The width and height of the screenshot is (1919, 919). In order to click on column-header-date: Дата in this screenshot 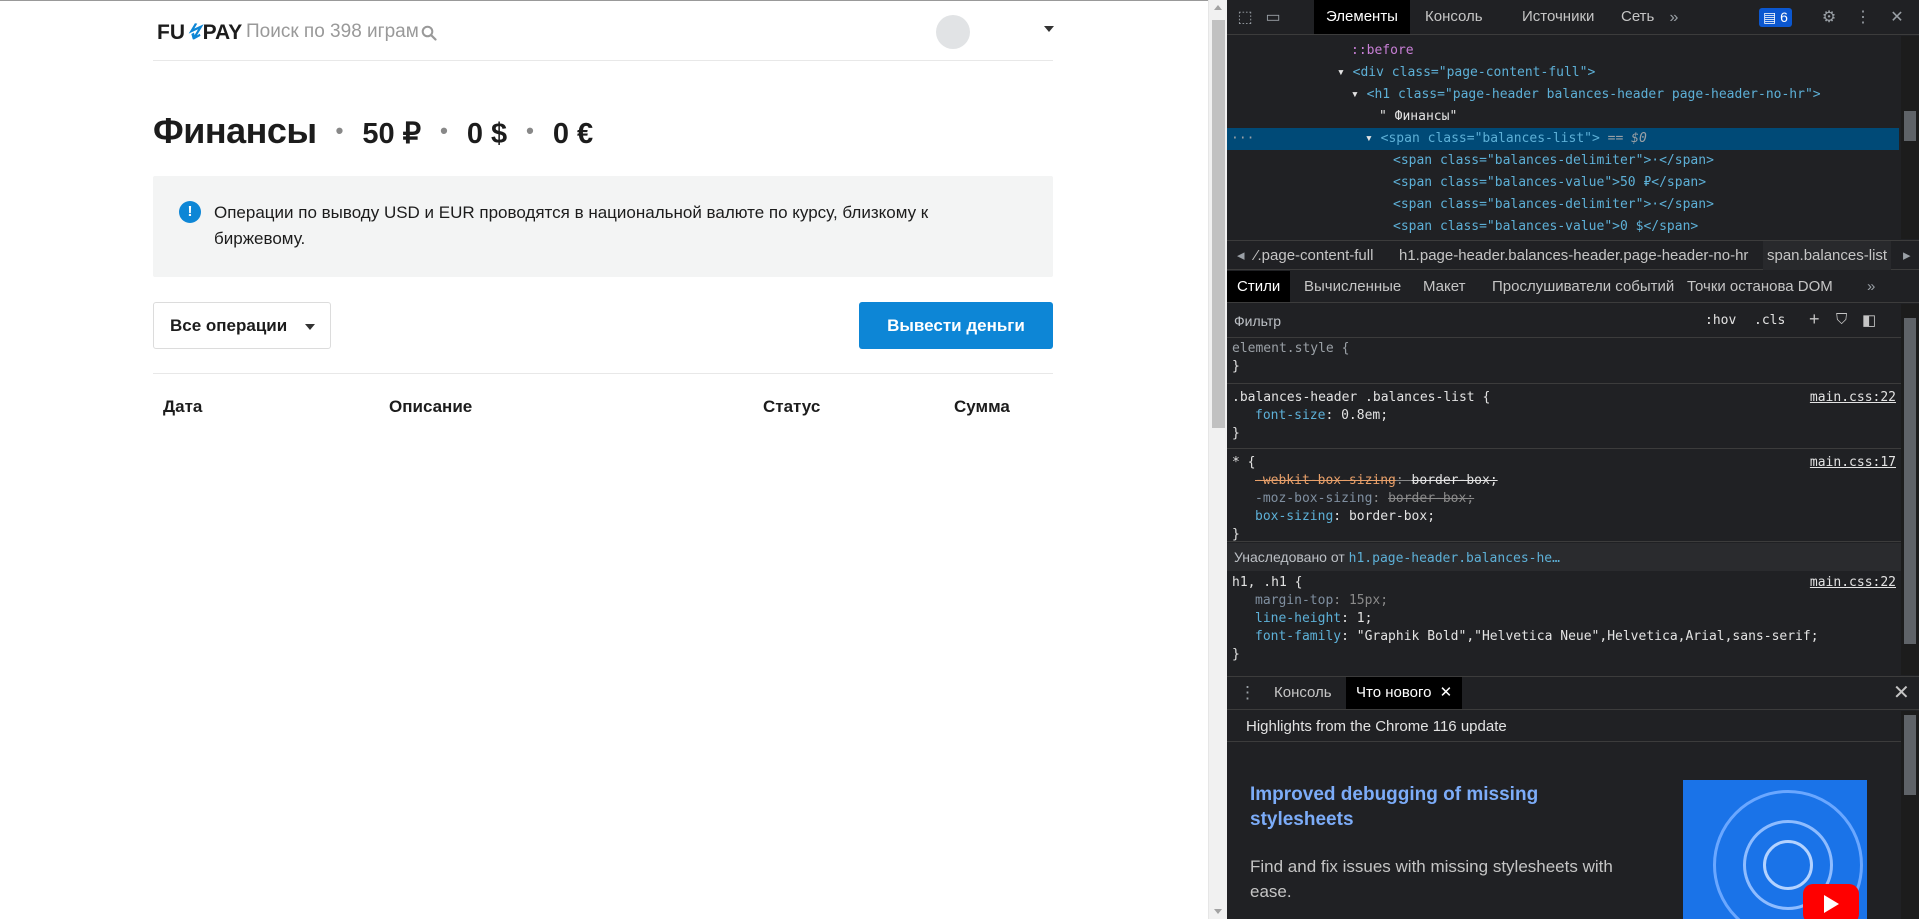, I will do `click(182, 407)`.